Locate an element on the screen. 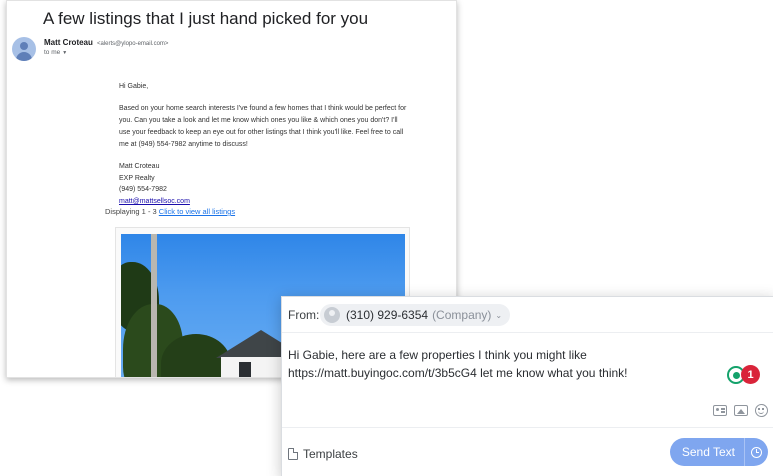 The height and width of the screenshot is (476, 773). emoji-icon is located at coordinates (761, 410).